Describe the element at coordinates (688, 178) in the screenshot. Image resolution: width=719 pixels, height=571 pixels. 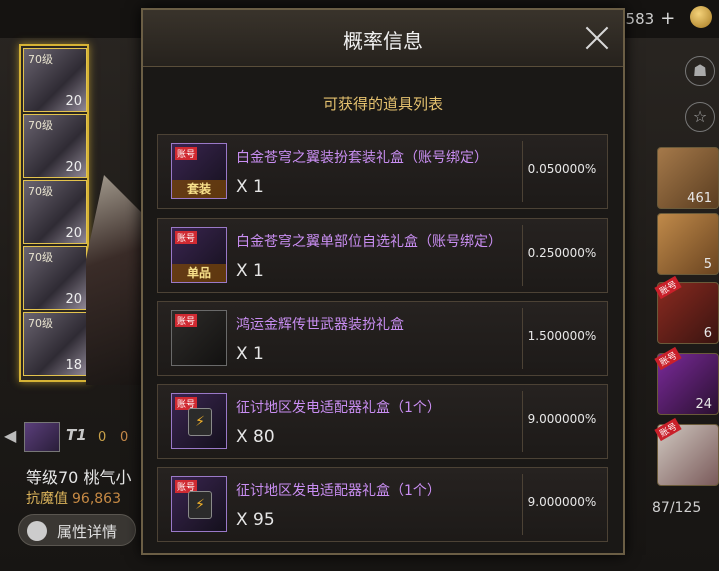
I see `inventory-slot: 461` at that location.